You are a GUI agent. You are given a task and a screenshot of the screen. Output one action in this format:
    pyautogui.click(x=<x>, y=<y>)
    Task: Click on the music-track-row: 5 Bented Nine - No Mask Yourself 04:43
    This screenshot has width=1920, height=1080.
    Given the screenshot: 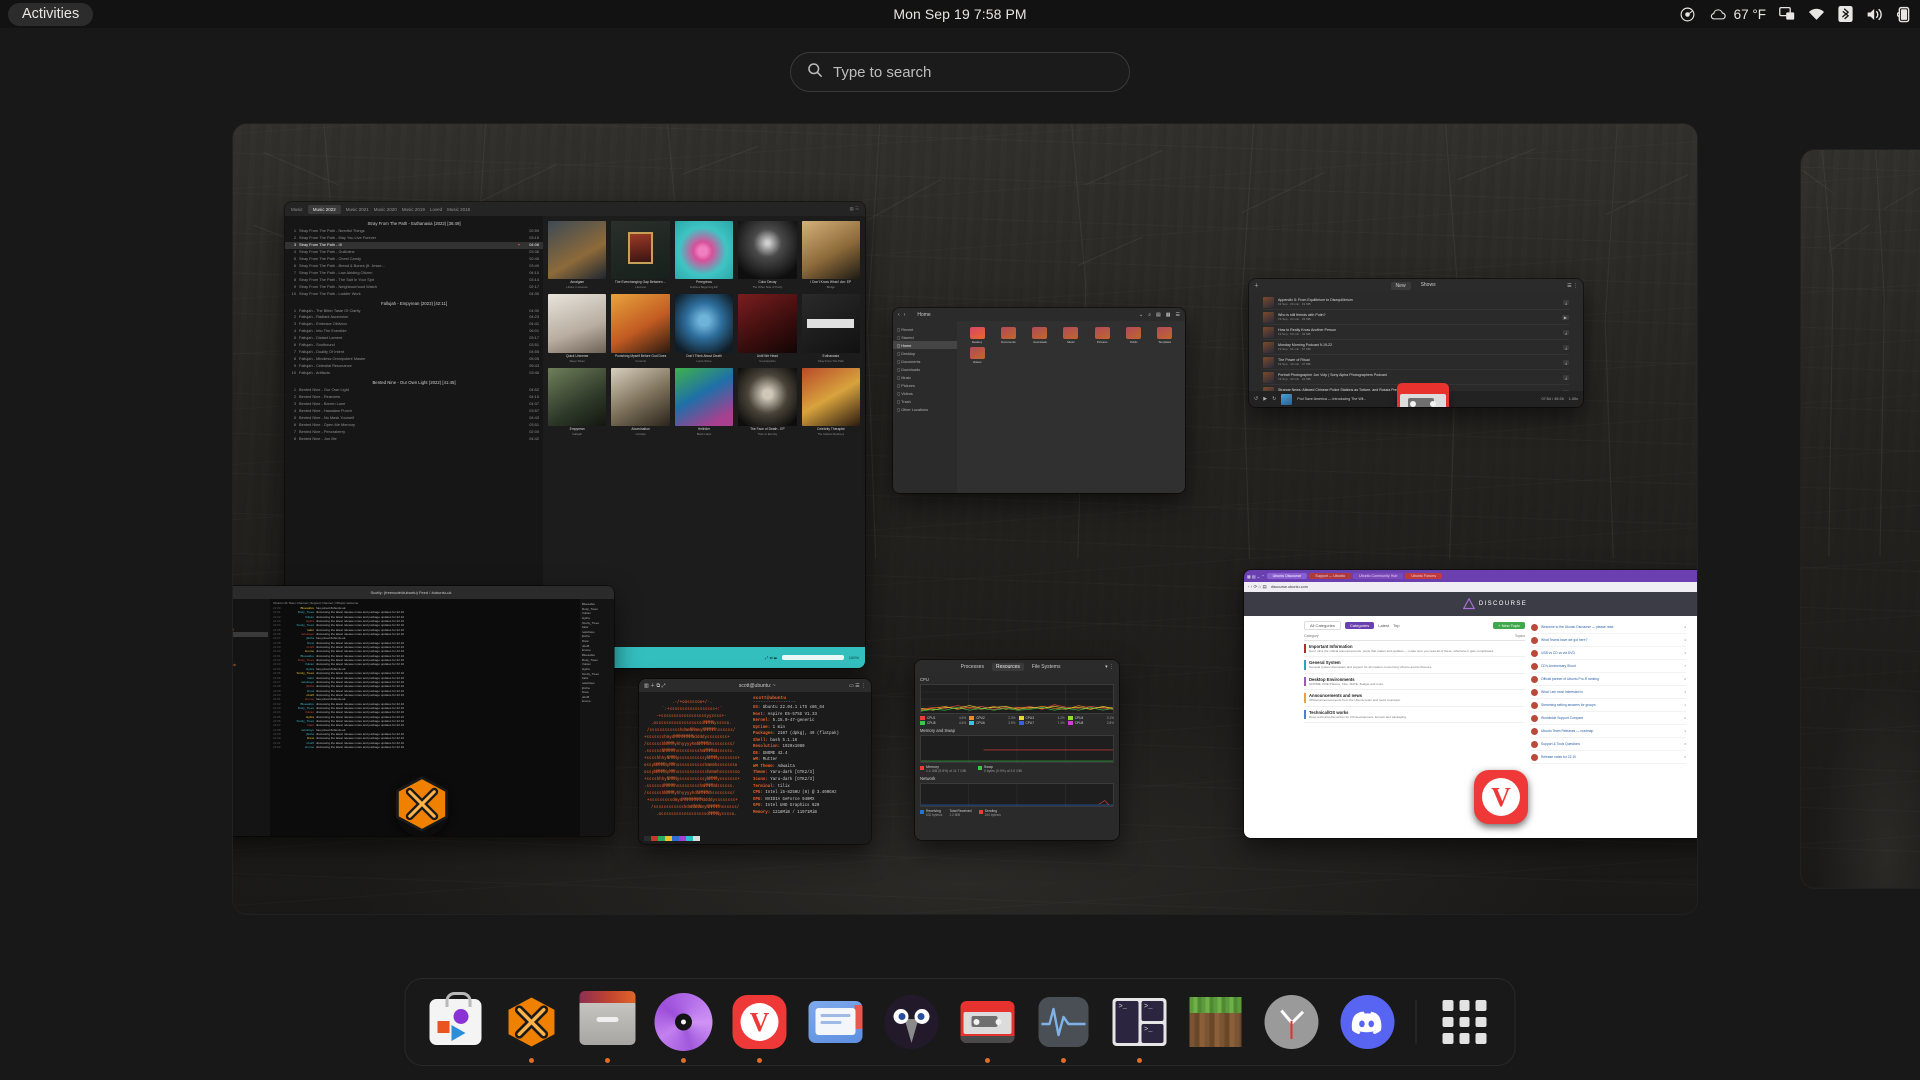 What is the action you would take?
    pyautogui.click(x=414, y=418)
    